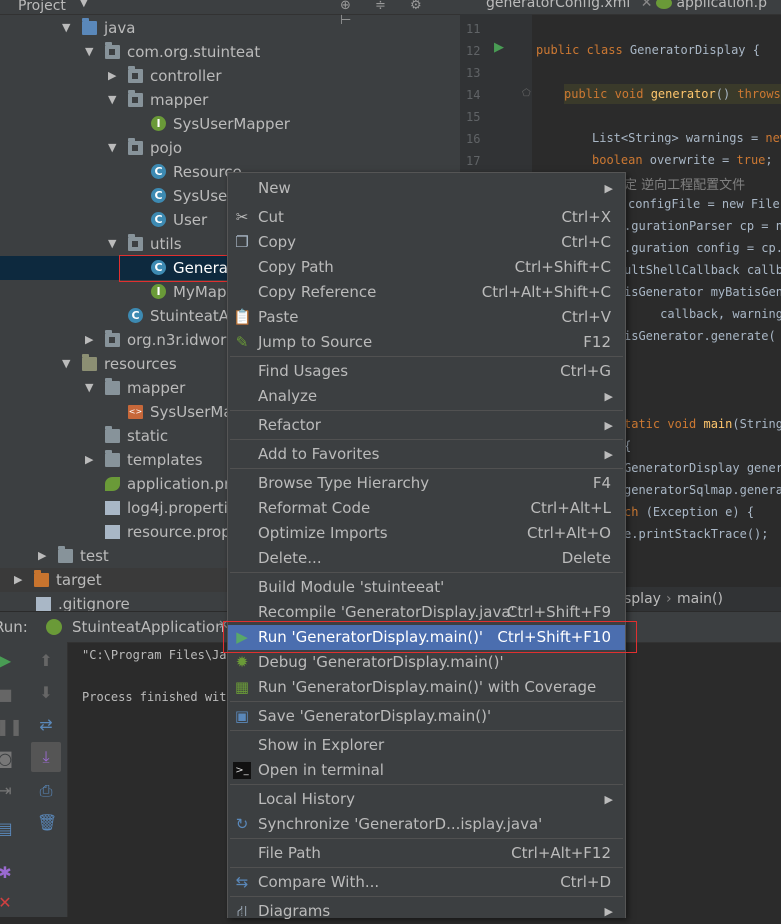  Describe the element at coordinates (426, 454) in the screenshot. I see `menu-item-add-to-favorites: Add to Favorites ▶` at that location.